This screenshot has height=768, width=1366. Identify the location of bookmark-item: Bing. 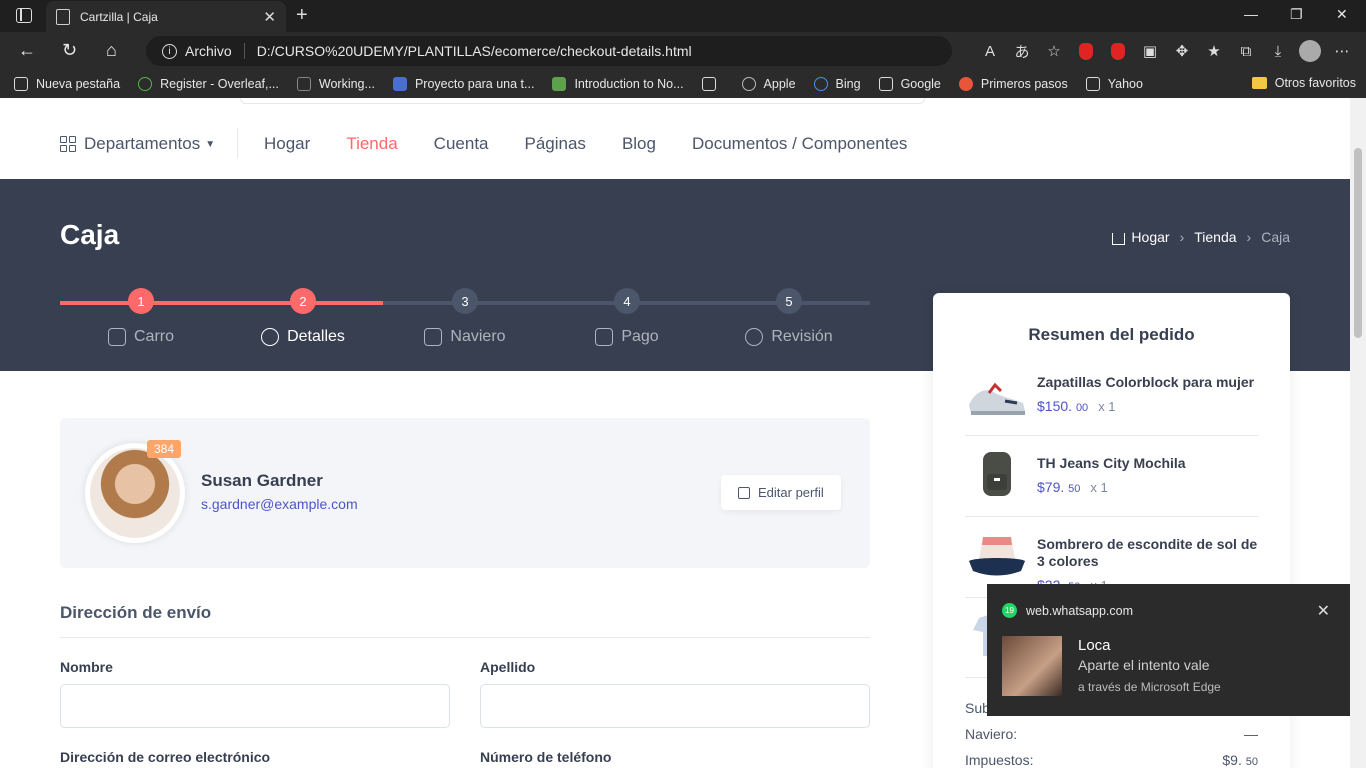
(837, 84).